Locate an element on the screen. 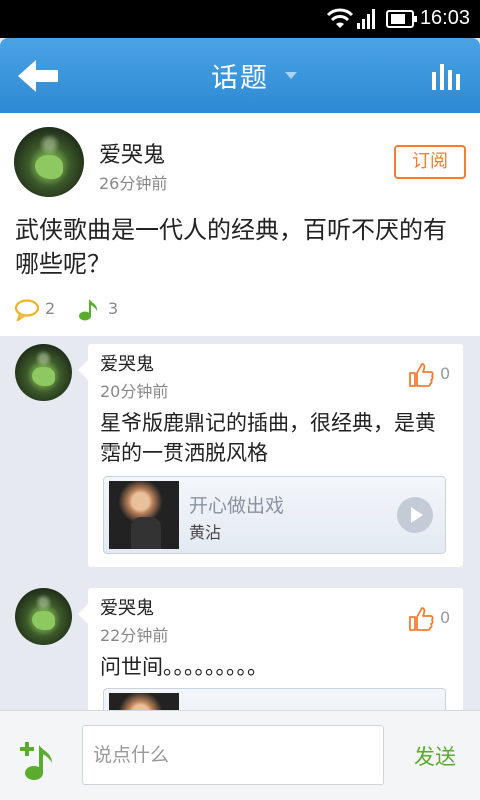 This screenshot has height=800, width=480. wifi-icon is located at coordinates (340, 18).